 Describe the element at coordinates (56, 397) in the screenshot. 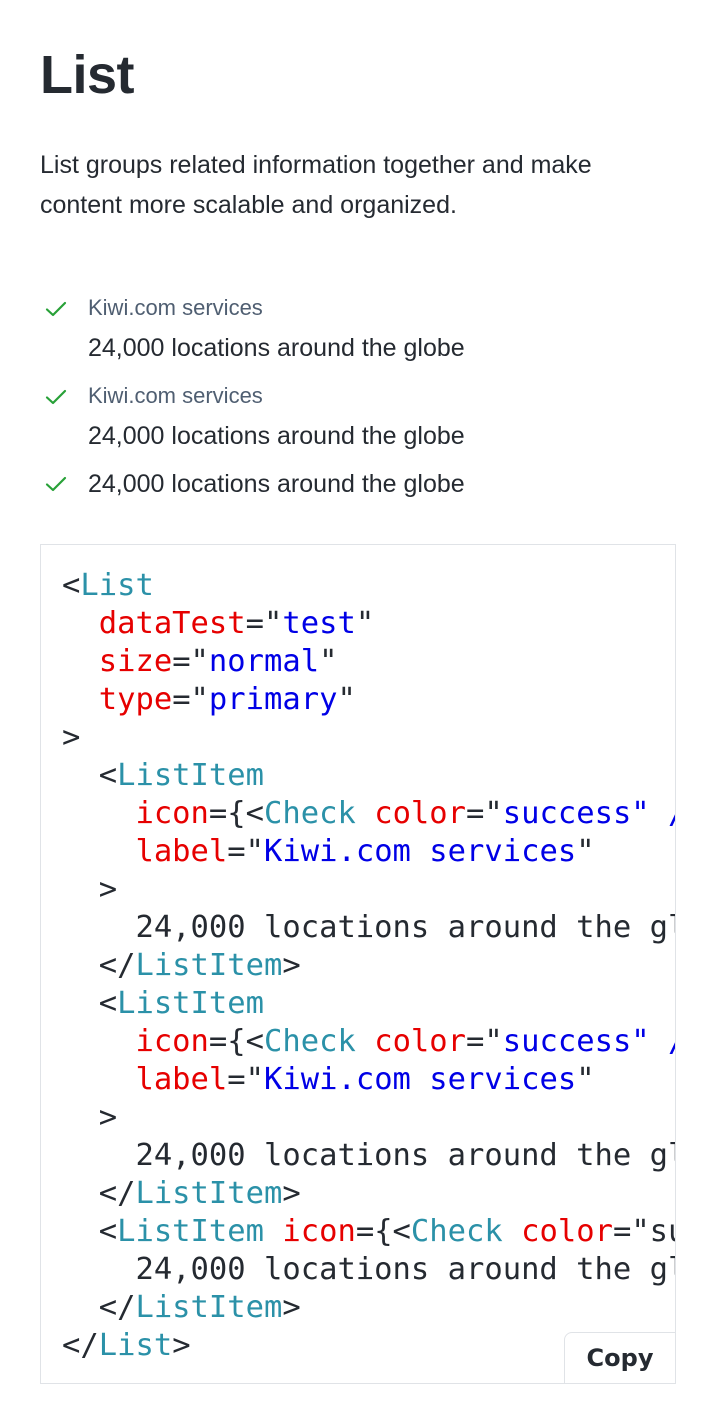

I see `check-icon` at that location.